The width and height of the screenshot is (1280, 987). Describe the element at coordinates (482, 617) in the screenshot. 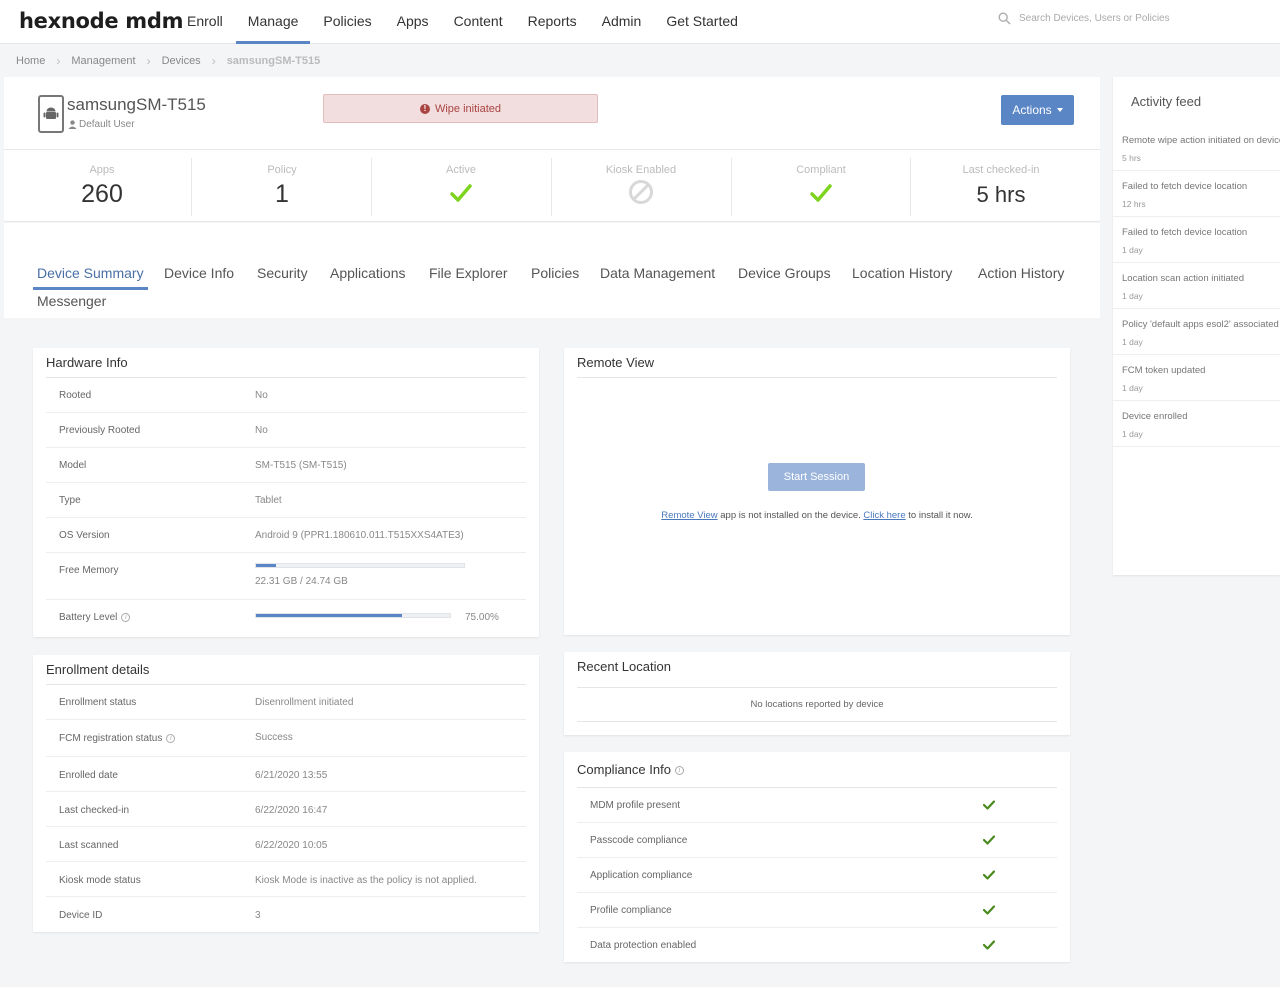

I see `row-value: 75.00%` at that location.